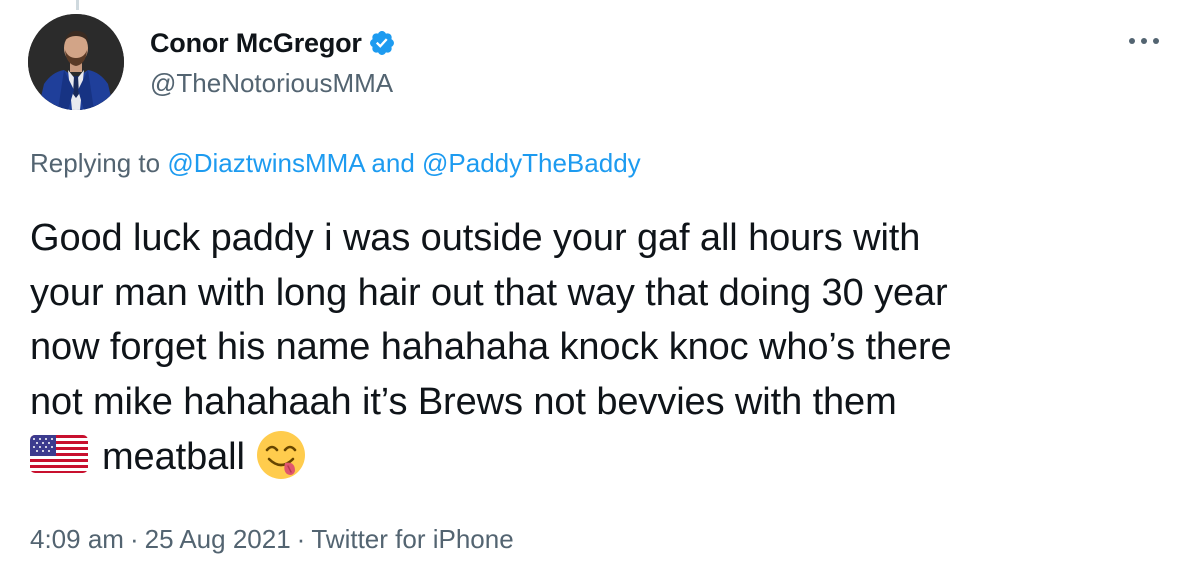 The width and height of the screenshot is (1188, 578). What do you see at coordinates (77, 5) in the screenshot?
I see `thread-connector-line` at bounding box center [77, 5].